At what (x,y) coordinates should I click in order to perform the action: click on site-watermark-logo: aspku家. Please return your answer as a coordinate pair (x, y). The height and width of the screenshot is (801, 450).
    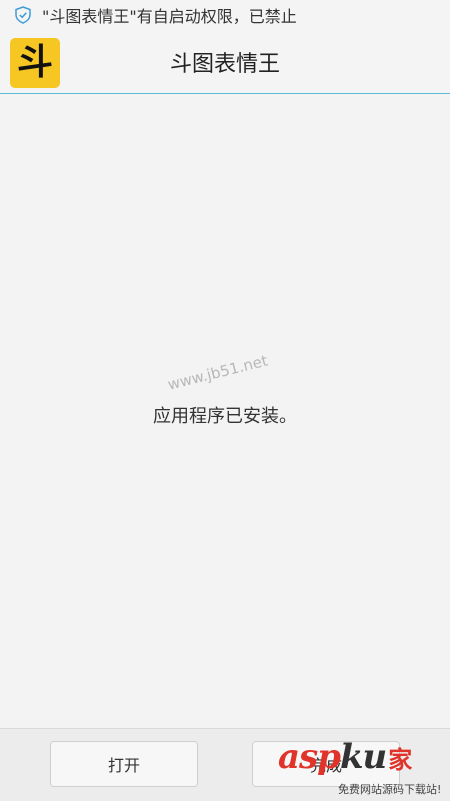
    Looking at the image, I should click on (345, 757).